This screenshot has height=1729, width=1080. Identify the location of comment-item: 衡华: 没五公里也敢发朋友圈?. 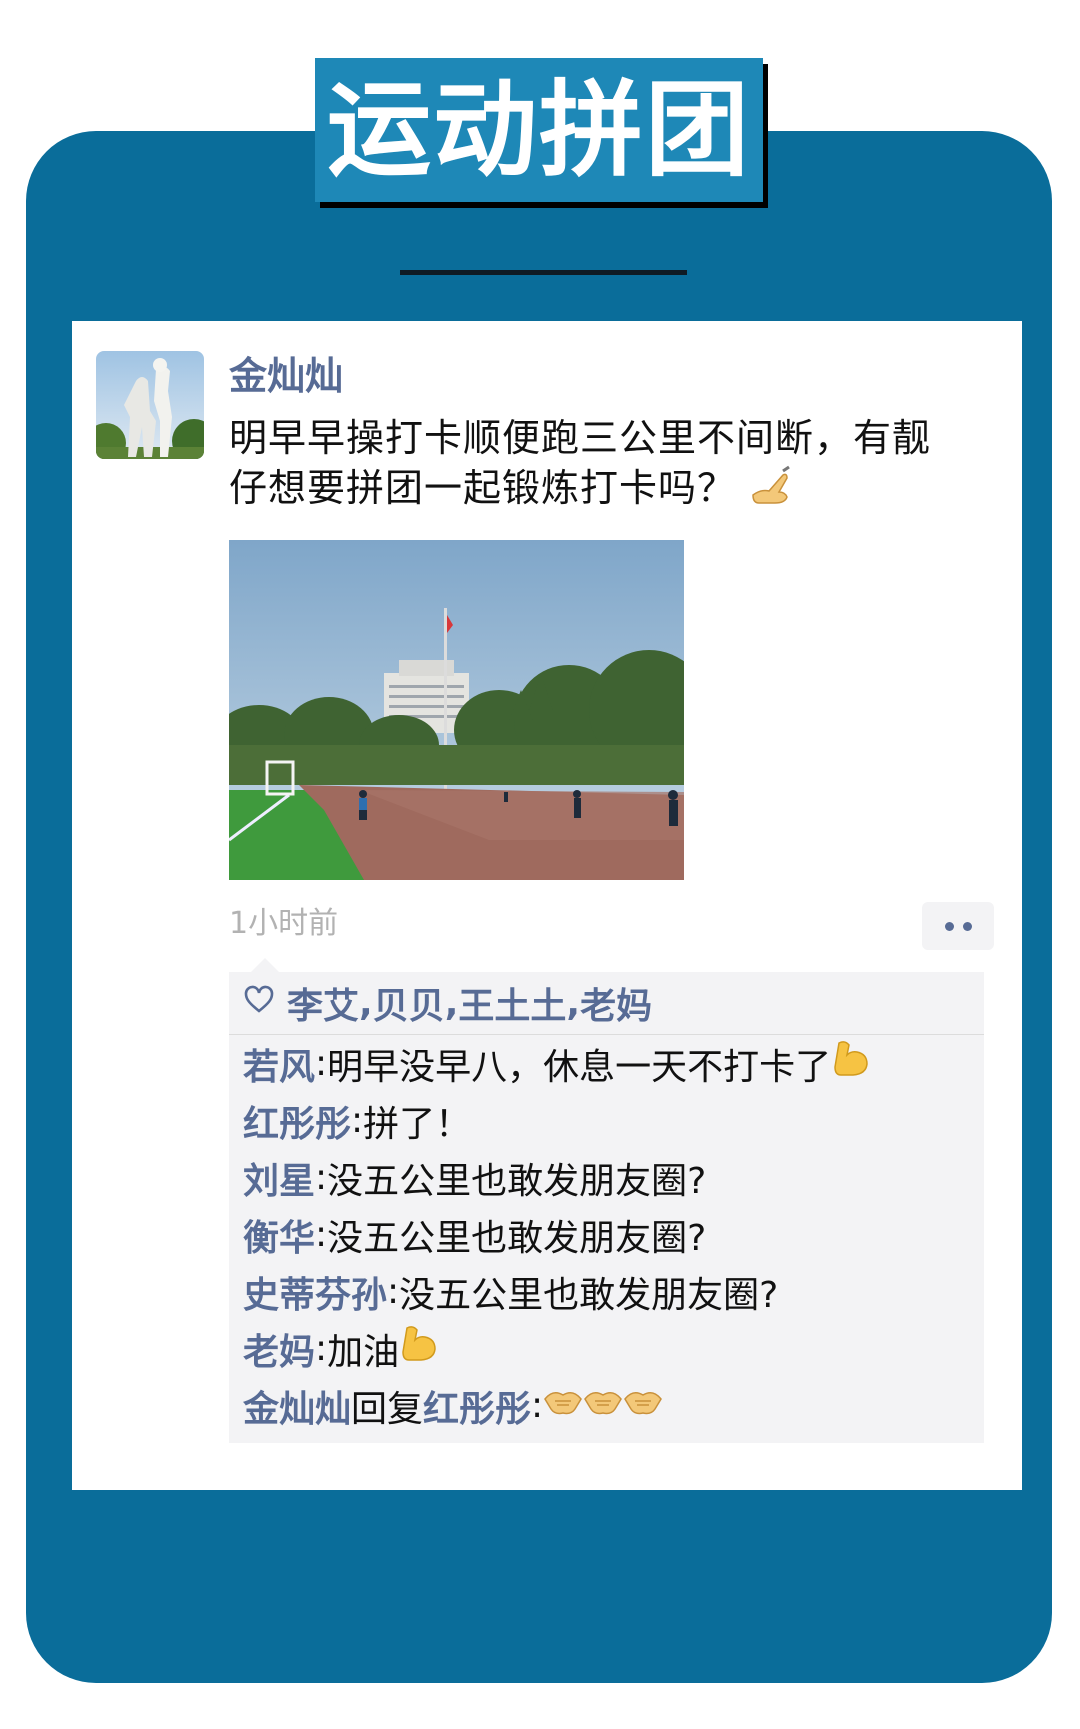
(606, 1234).